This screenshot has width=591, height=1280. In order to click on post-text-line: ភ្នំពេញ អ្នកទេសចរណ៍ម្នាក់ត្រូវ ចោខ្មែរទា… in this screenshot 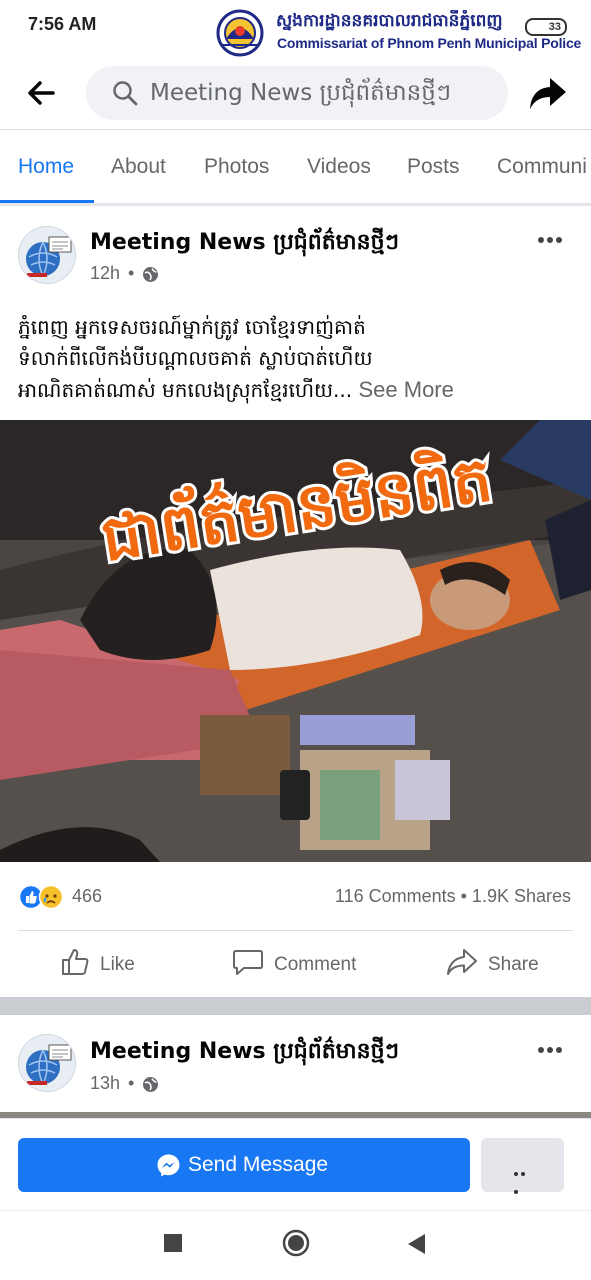, I will do `click(192, 327)`.